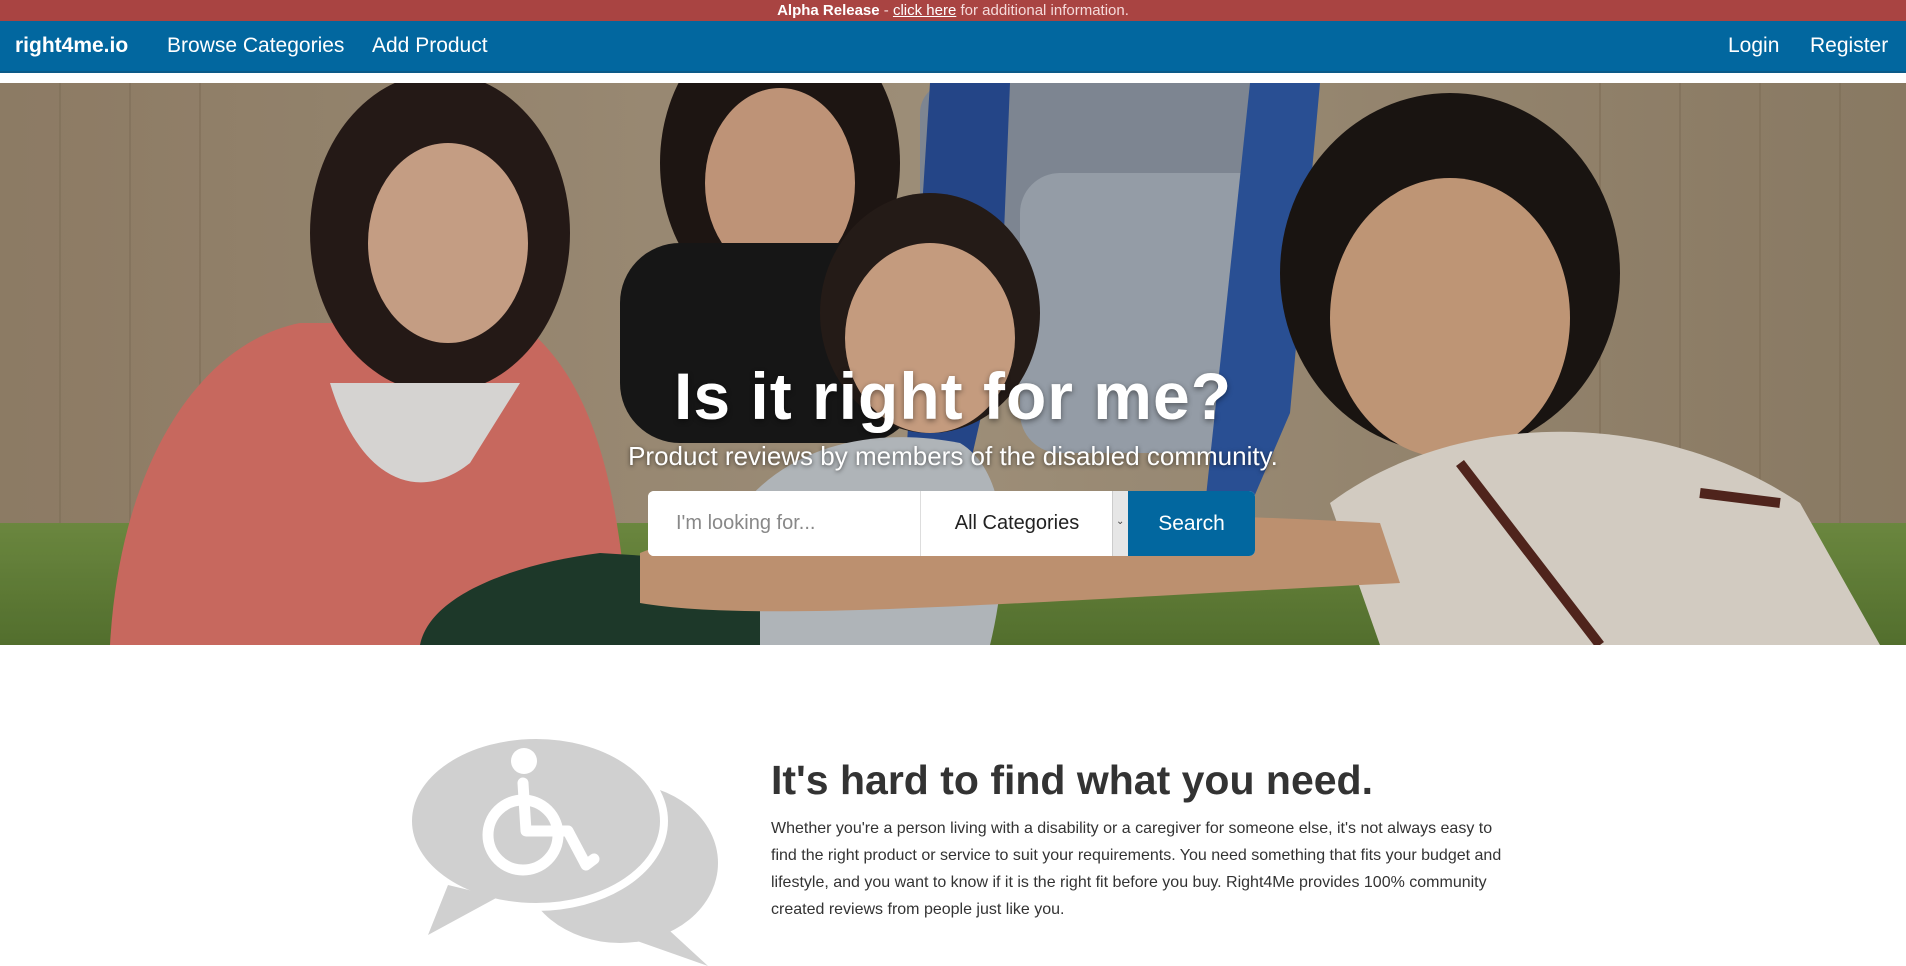 This screenshot has height=966, width=1906. I want to click on nav-register: Register, so click(1849, 46).